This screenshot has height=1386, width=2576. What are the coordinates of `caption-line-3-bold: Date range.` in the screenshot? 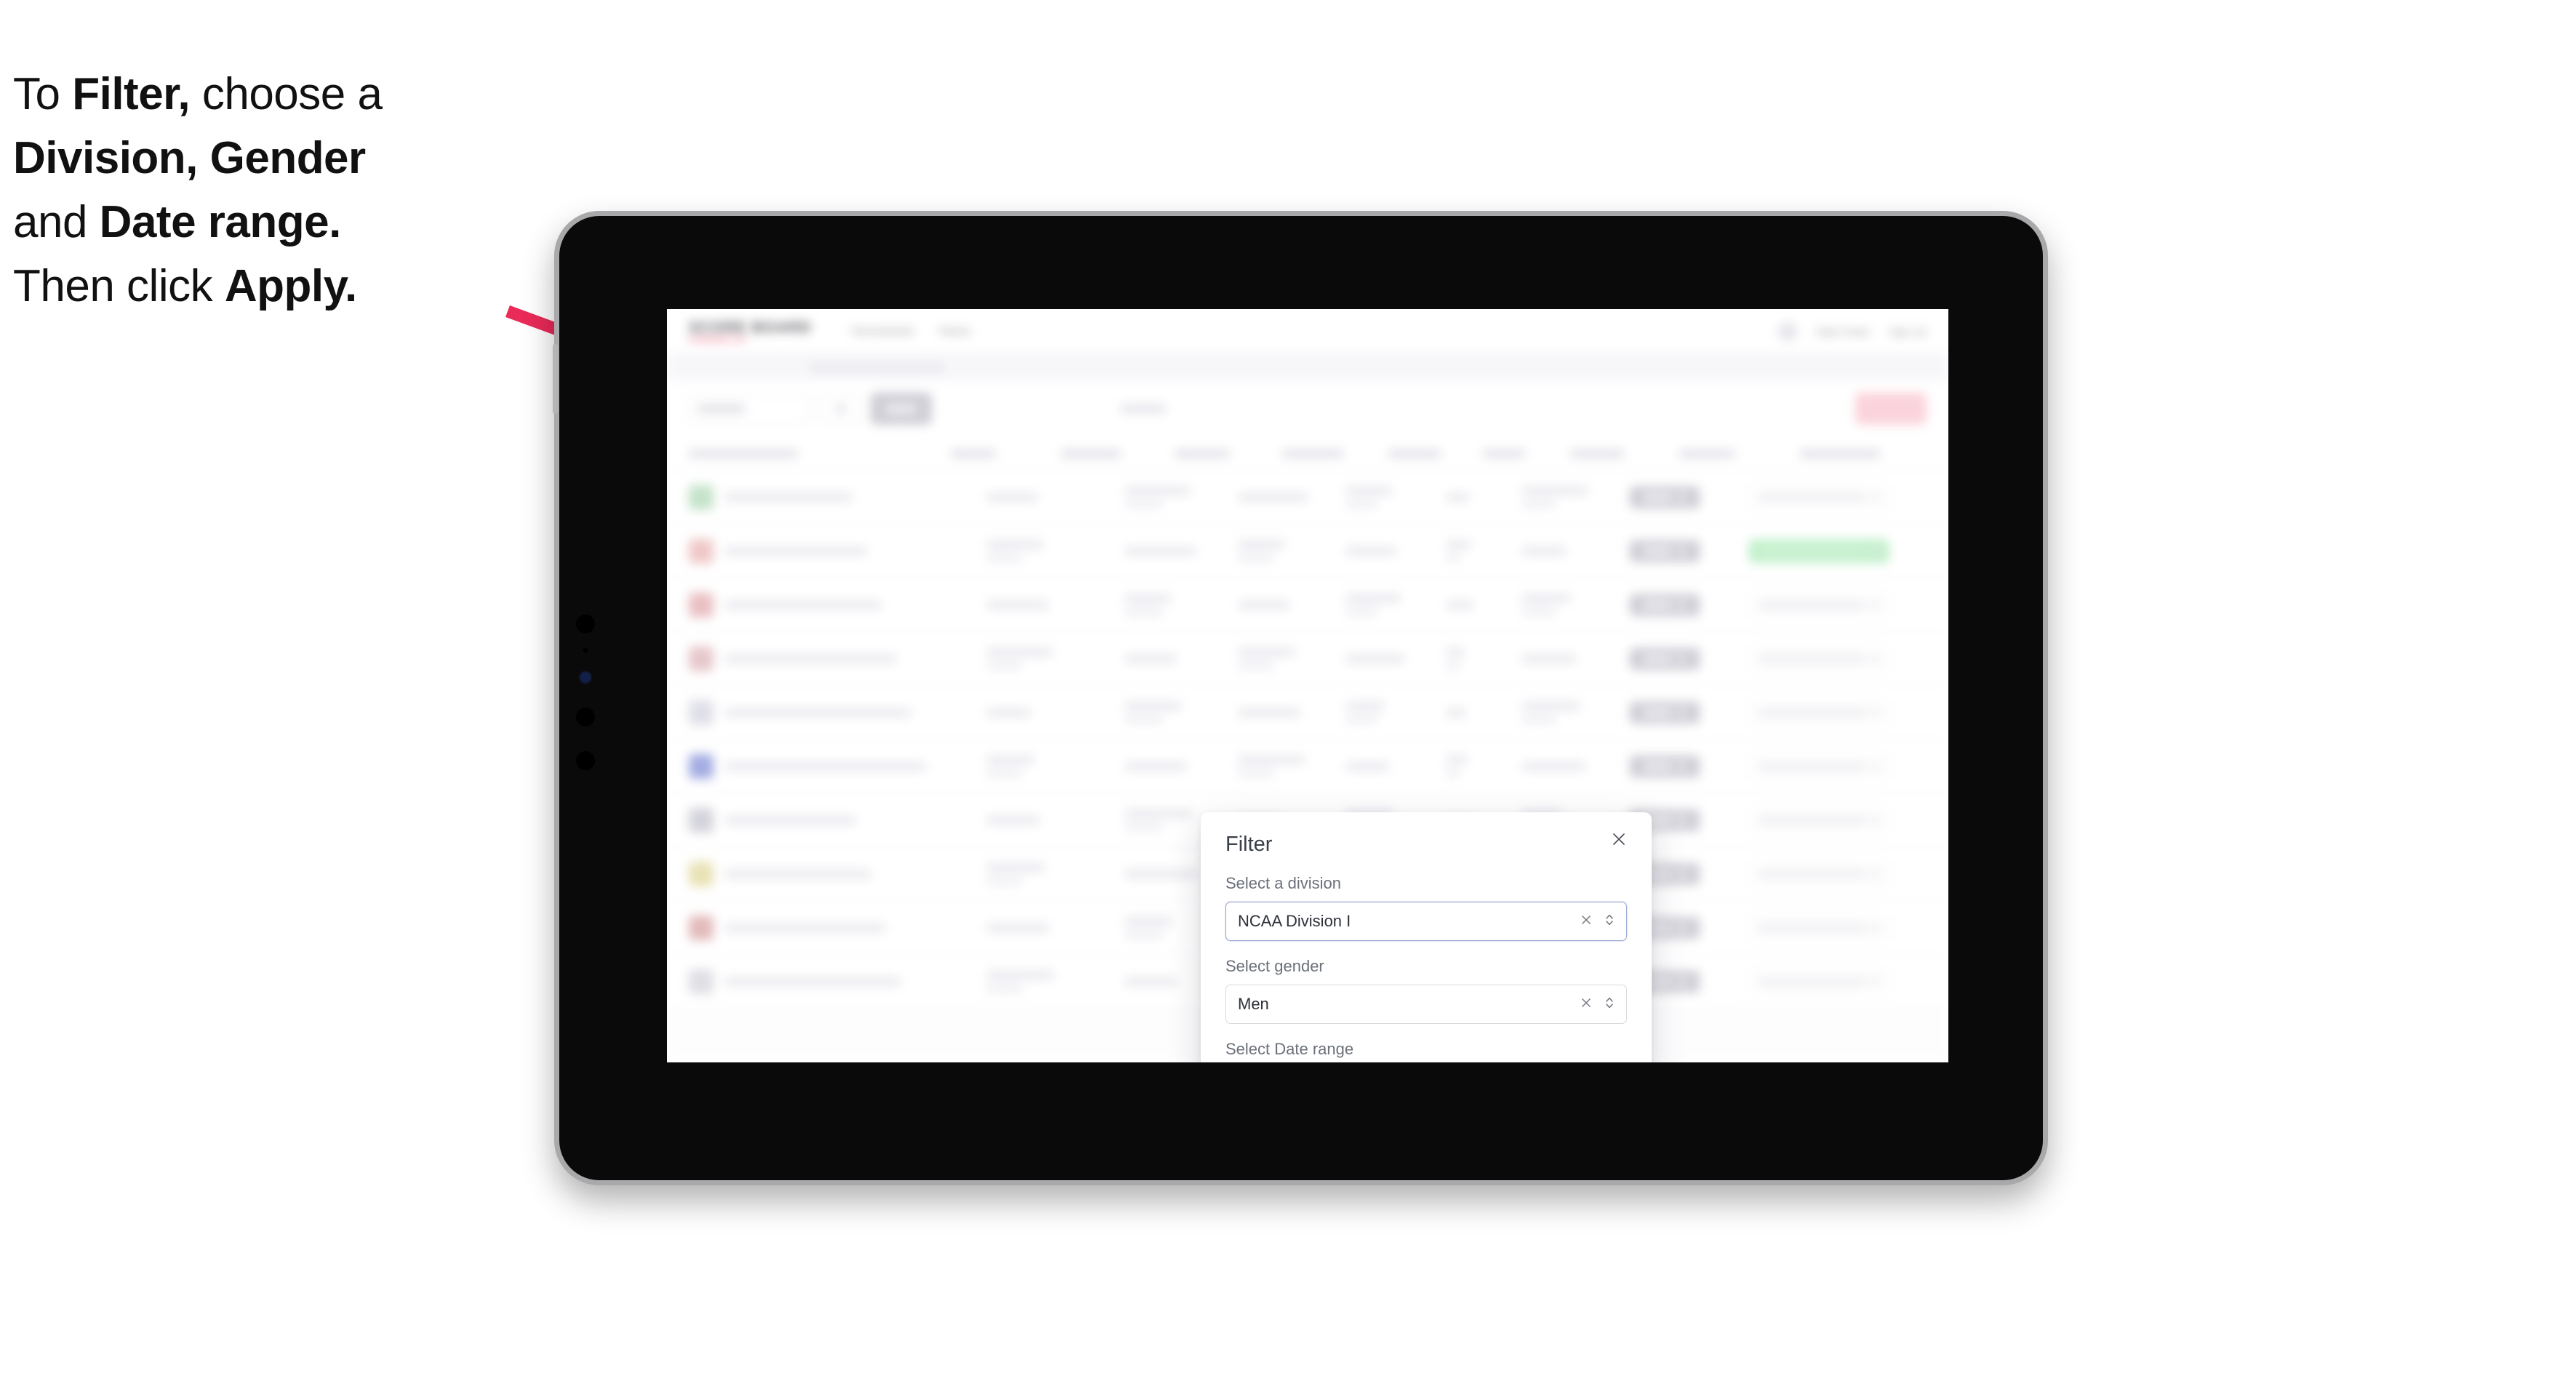 It's located at (220, 223).